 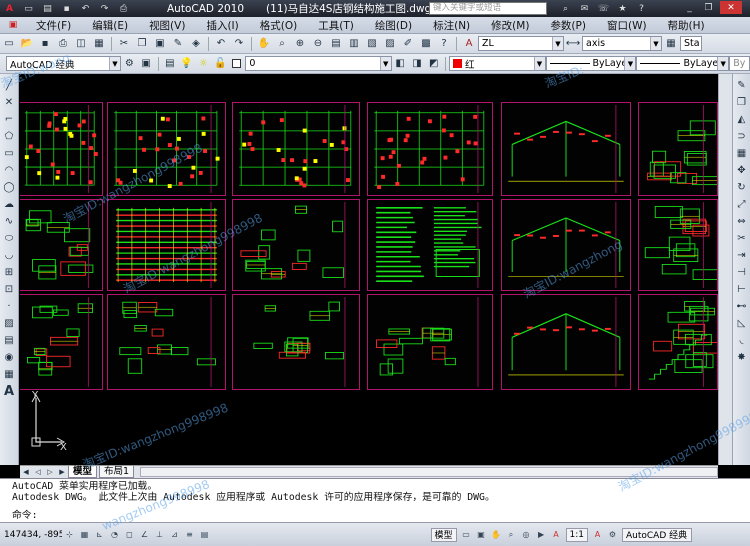 I want to click on insert-block-icon: ⊞, so click(x=9, y=272).